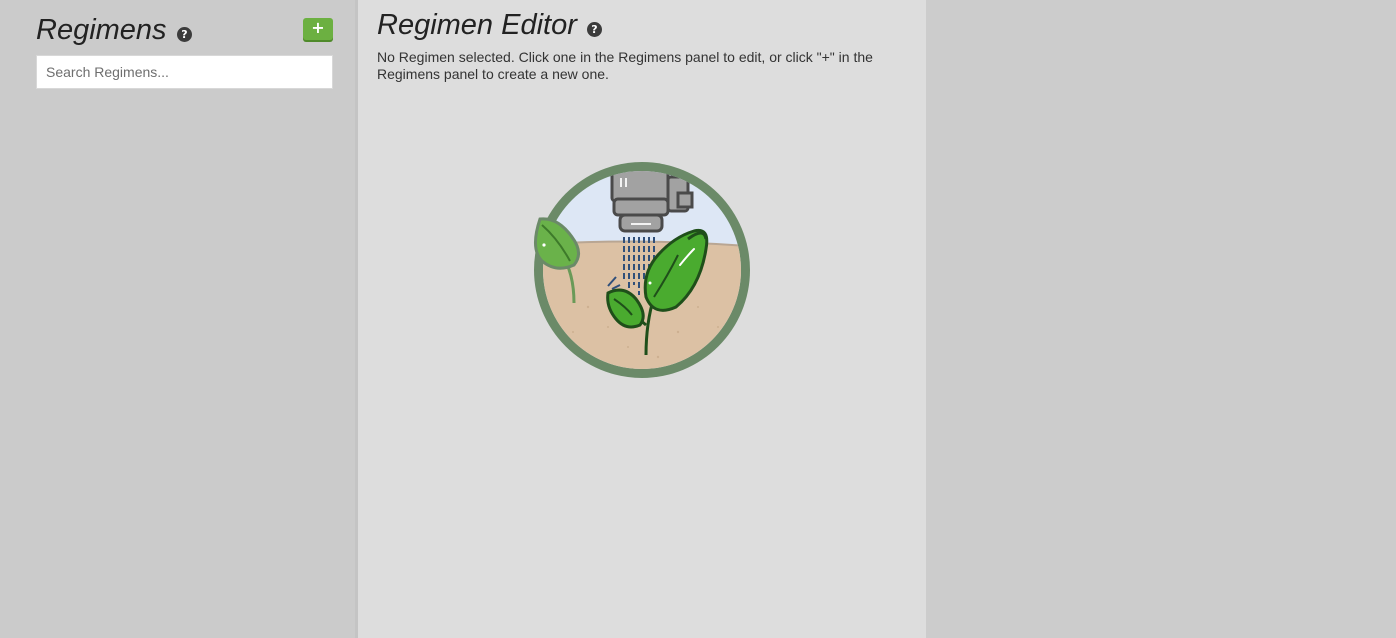 The width and height of the screenshot is (1396, 638). I want to click on regimens-panel-title: Regimens, so click(101, 30).